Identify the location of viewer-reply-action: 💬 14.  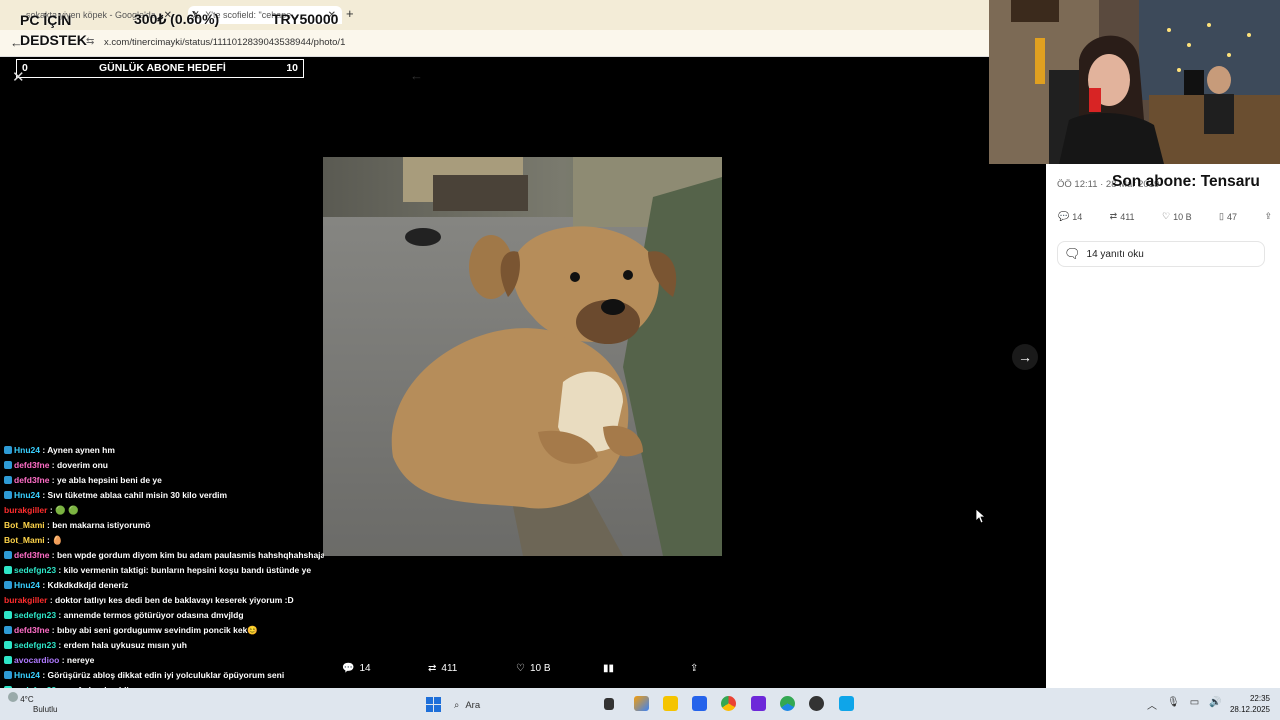
(356, 668).